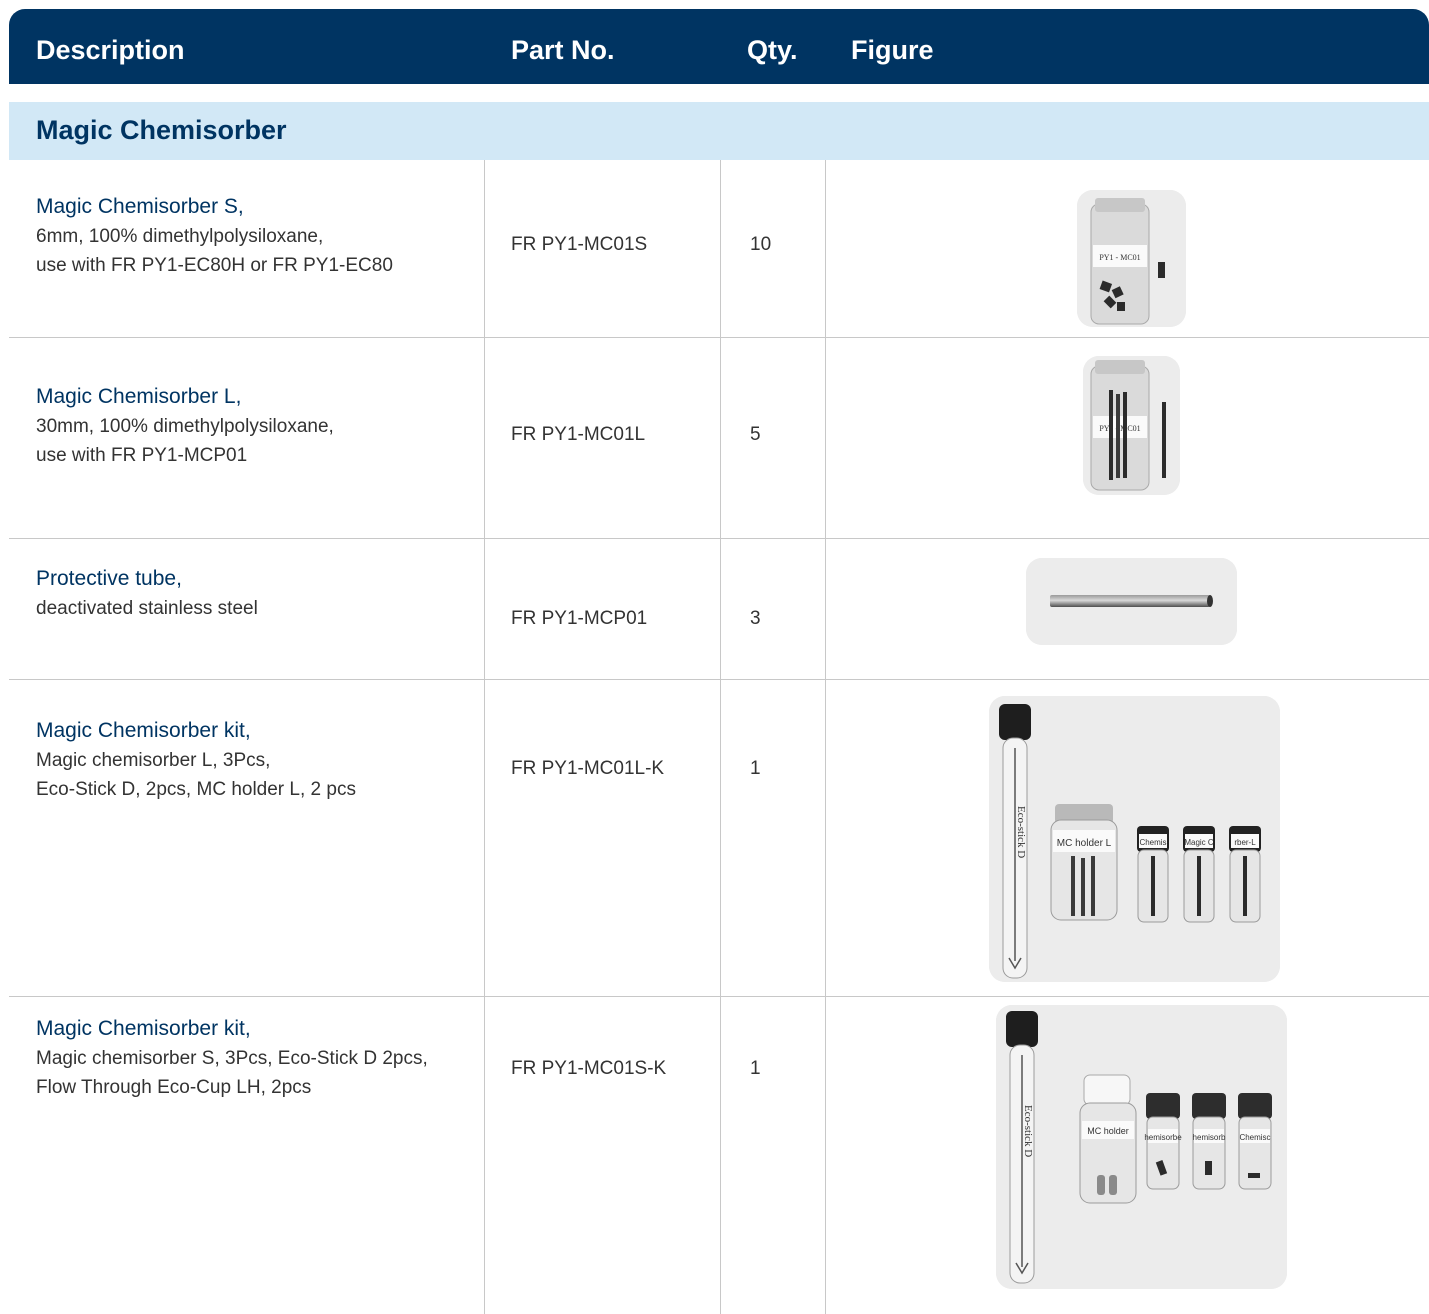 The image size is (1429, 1314). Describe the element at coordinates (578, 434) in the screenshot. I see `part-number: FR PY1-MC01L` at that location.